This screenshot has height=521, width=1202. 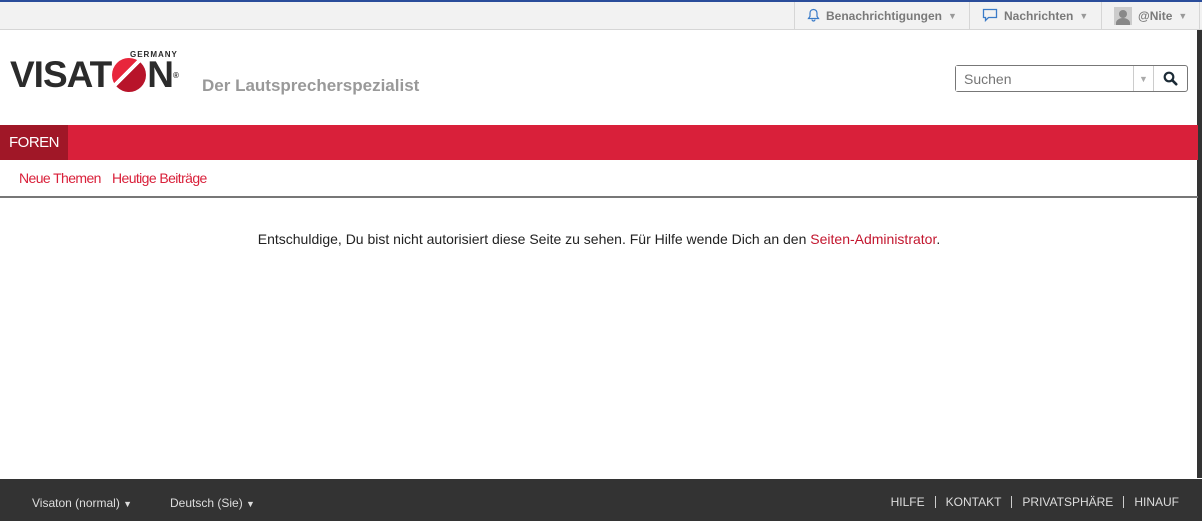 I want to click on search-input, so click(x=1044, y=78).